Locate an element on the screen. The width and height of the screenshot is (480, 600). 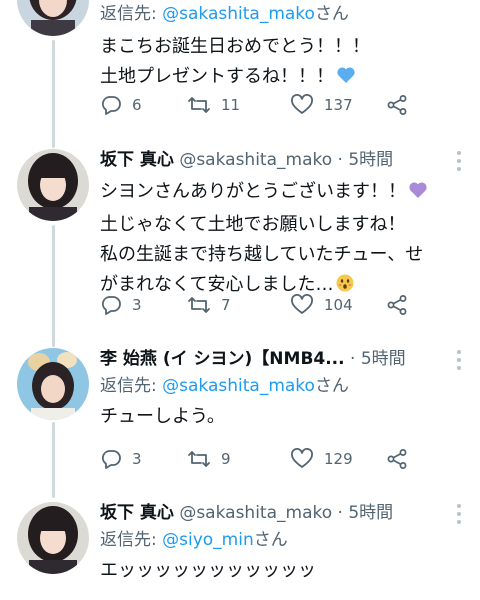
like-button: 104 is located at coordinates (321, 305).